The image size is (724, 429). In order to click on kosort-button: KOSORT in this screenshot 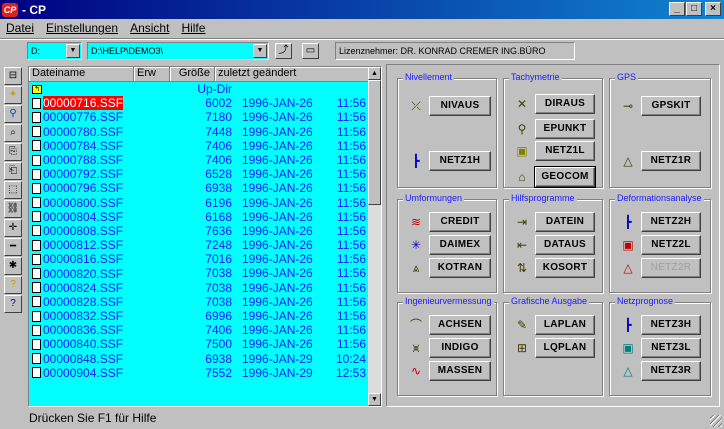, I will do `click(565, 268)`.